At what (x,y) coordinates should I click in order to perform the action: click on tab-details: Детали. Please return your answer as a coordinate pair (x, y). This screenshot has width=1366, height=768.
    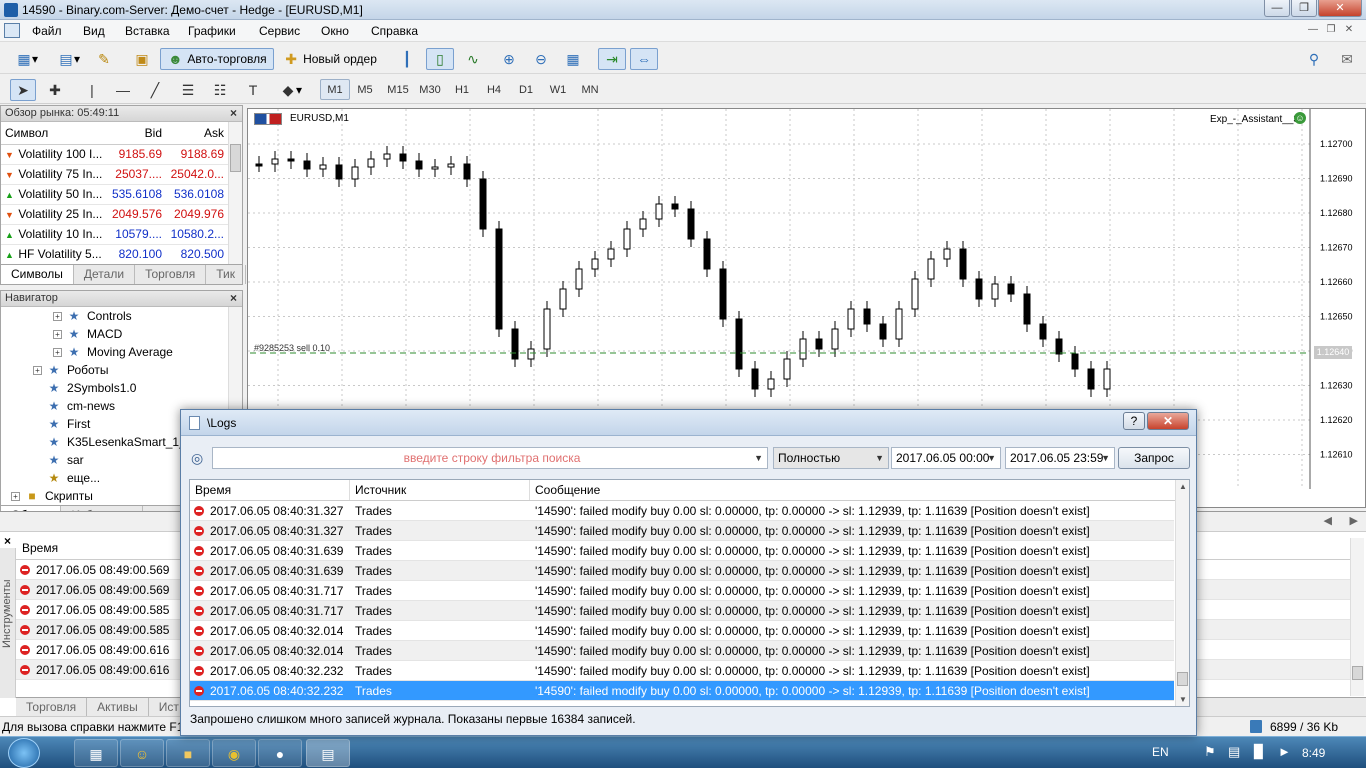
    Looking at the image, I should click on (105, 274).